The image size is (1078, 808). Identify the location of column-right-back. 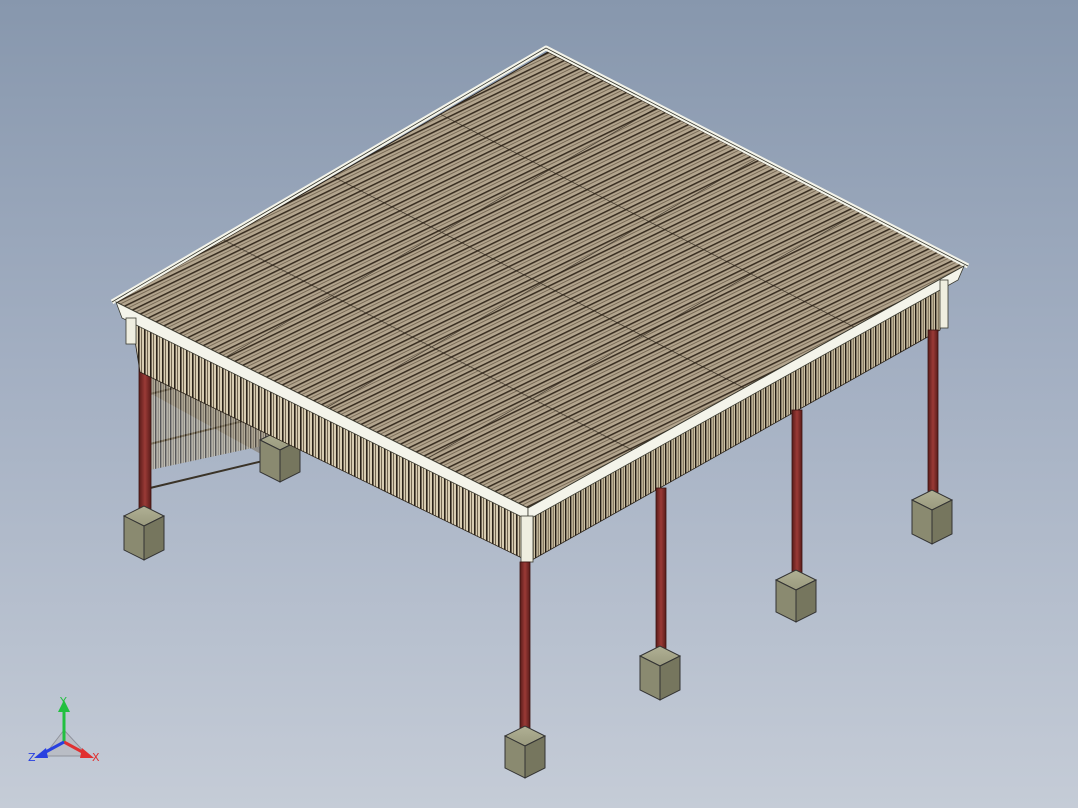
(933, 415).